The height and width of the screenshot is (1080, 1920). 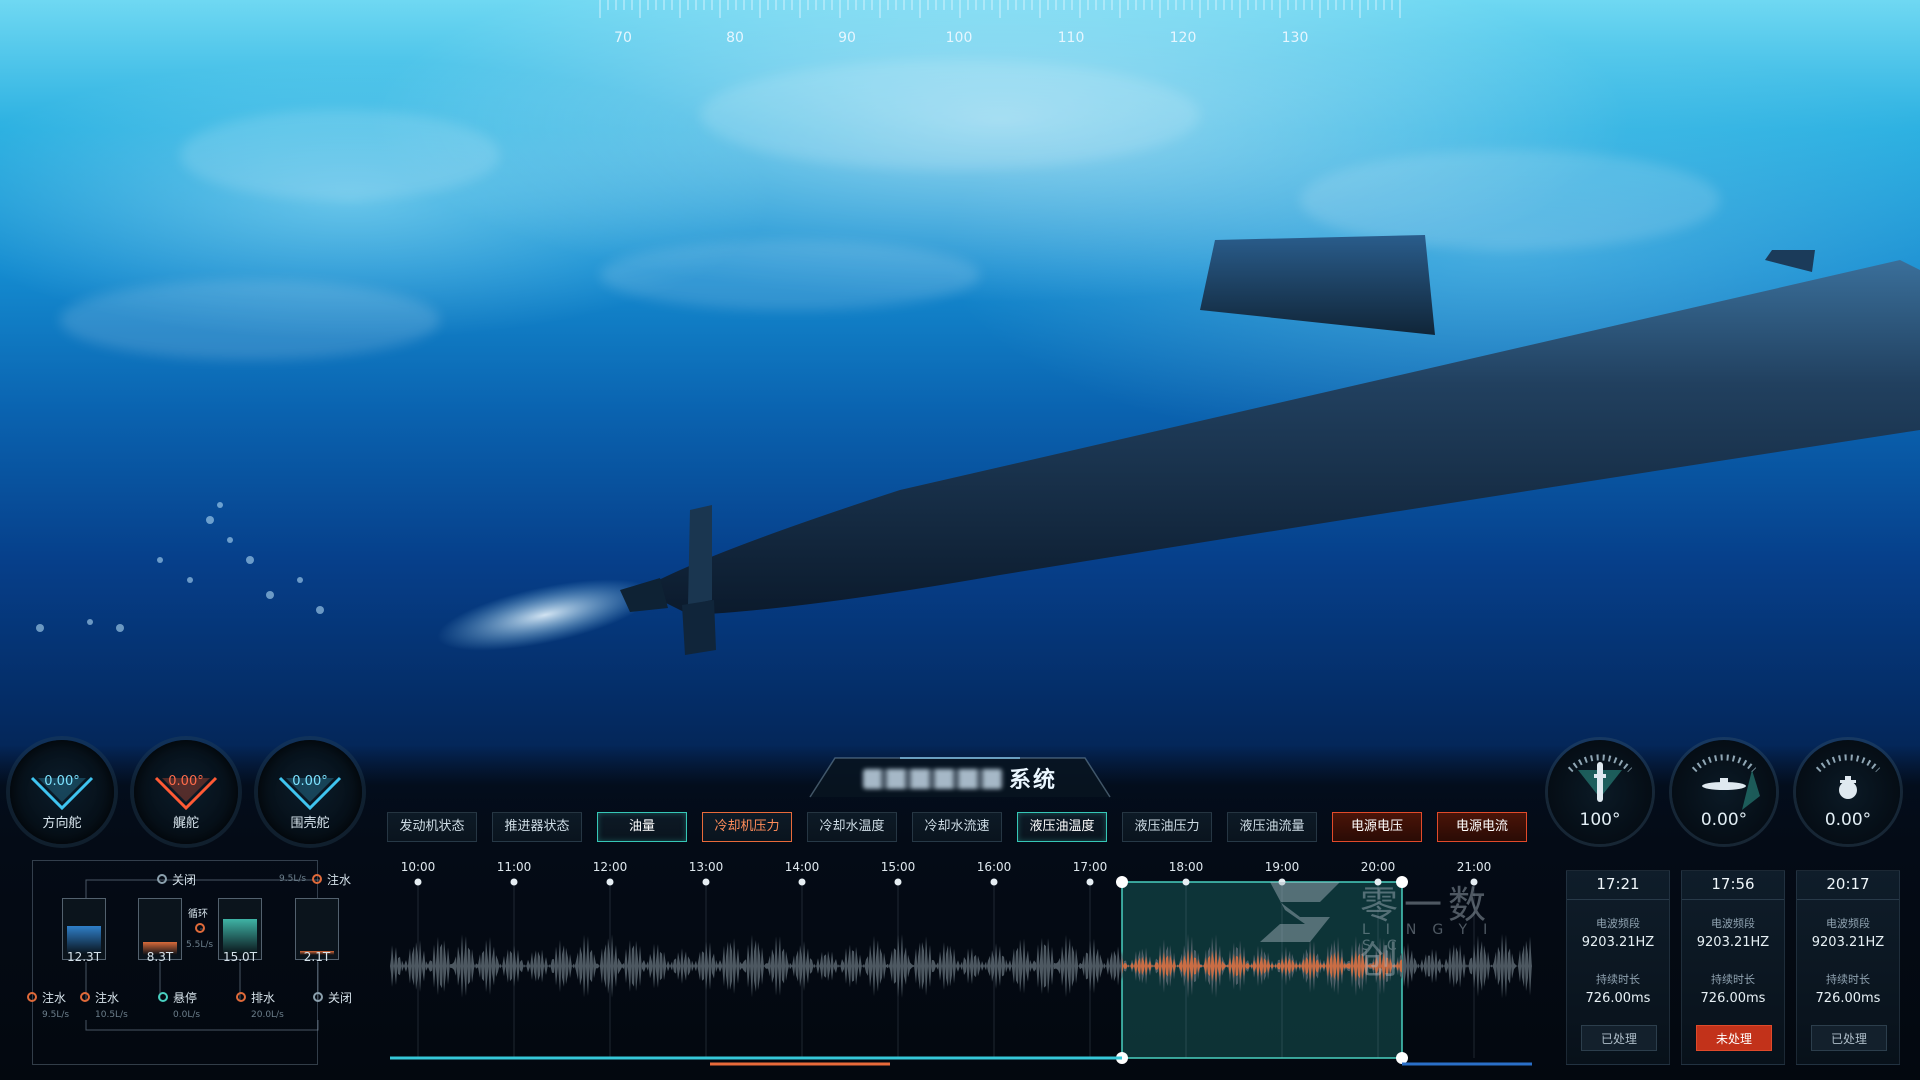 What do you see at coordinates (537, 827) in the screenshot?
I see `tab-propeller-status: 推进器状态` at bounding box center [537, 827].